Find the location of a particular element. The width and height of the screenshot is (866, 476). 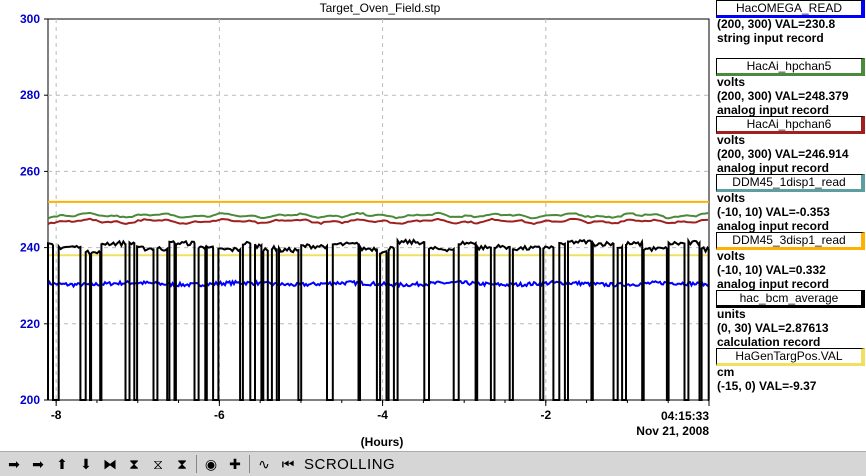

x-tick-label: -6 is located at coordinates (219, 415).